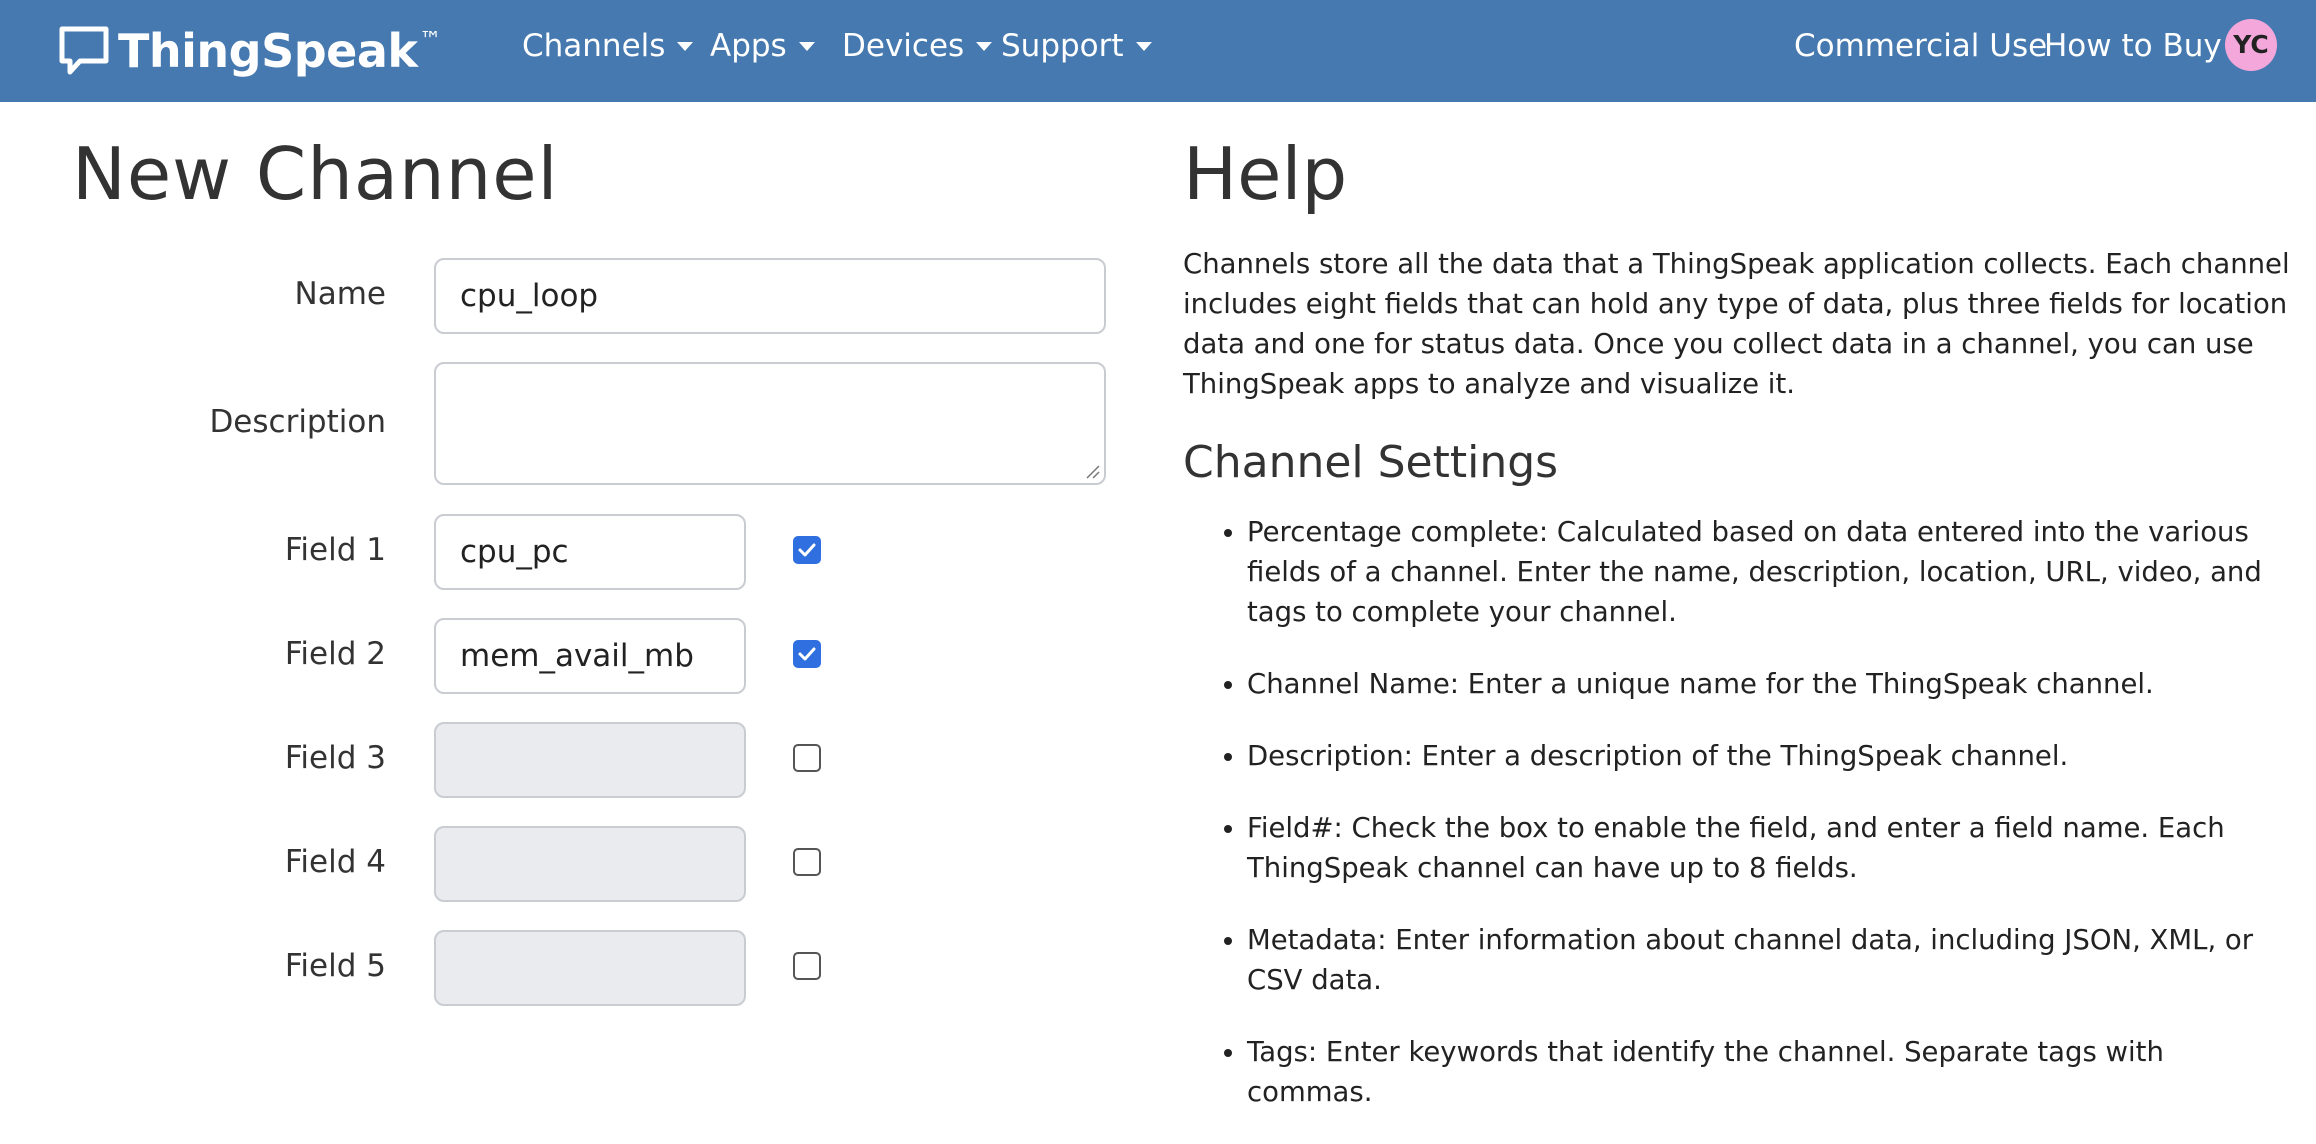 Image resolution: width=2316 pixels, height=1144 pixels. I want to click on field-2-label: Field 2, so click(335, 654).